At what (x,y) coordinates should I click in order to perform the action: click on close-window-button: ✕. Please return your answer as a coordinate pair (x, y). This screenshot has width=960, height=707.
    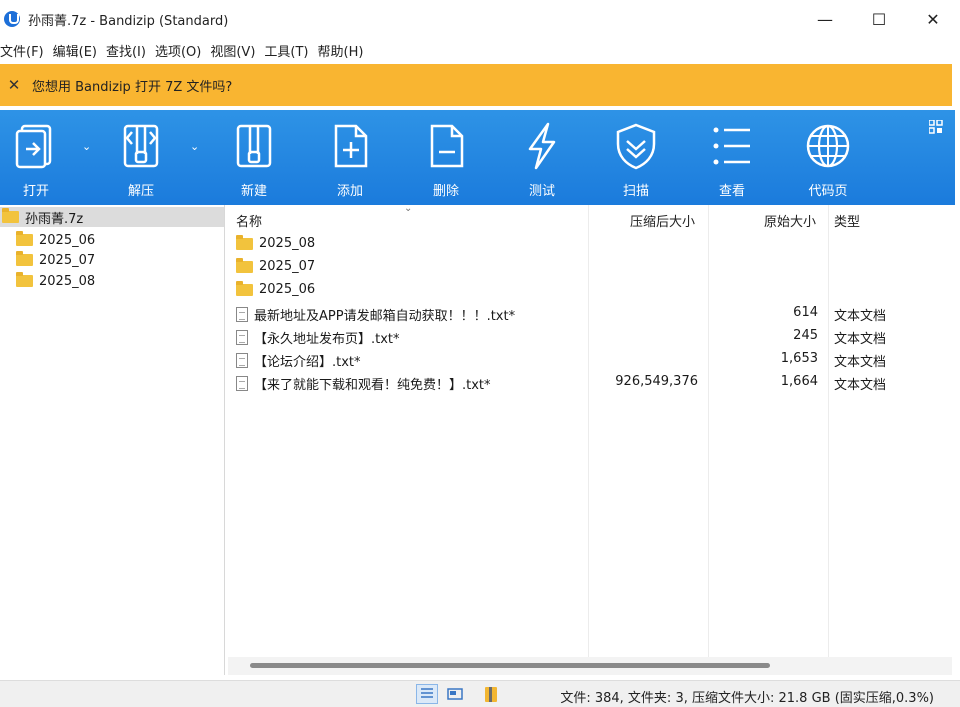
    Looking at the image, I should click on (933, 19).